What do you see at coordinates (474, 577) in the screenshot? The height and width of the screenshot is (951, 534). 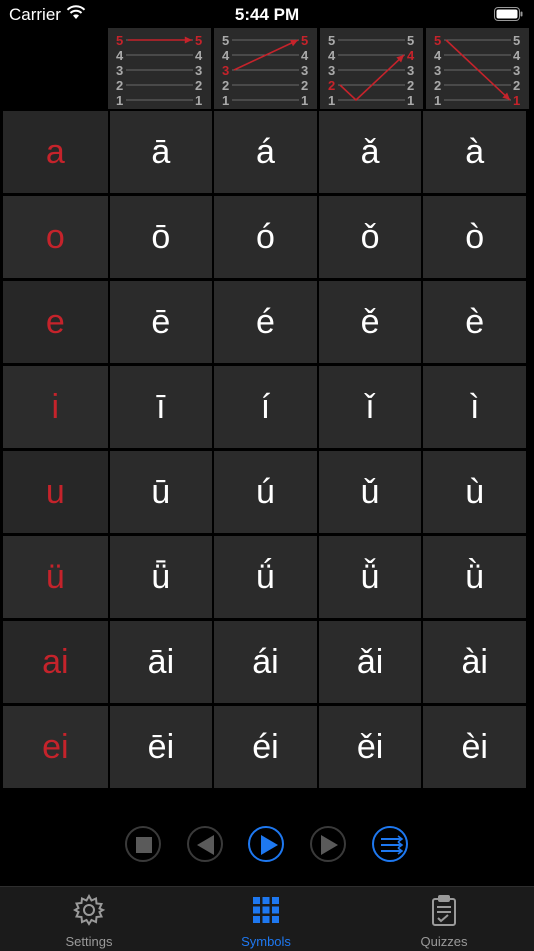 I see `tone-syllable-cell: ǜ` at bounding box center [474, 577].